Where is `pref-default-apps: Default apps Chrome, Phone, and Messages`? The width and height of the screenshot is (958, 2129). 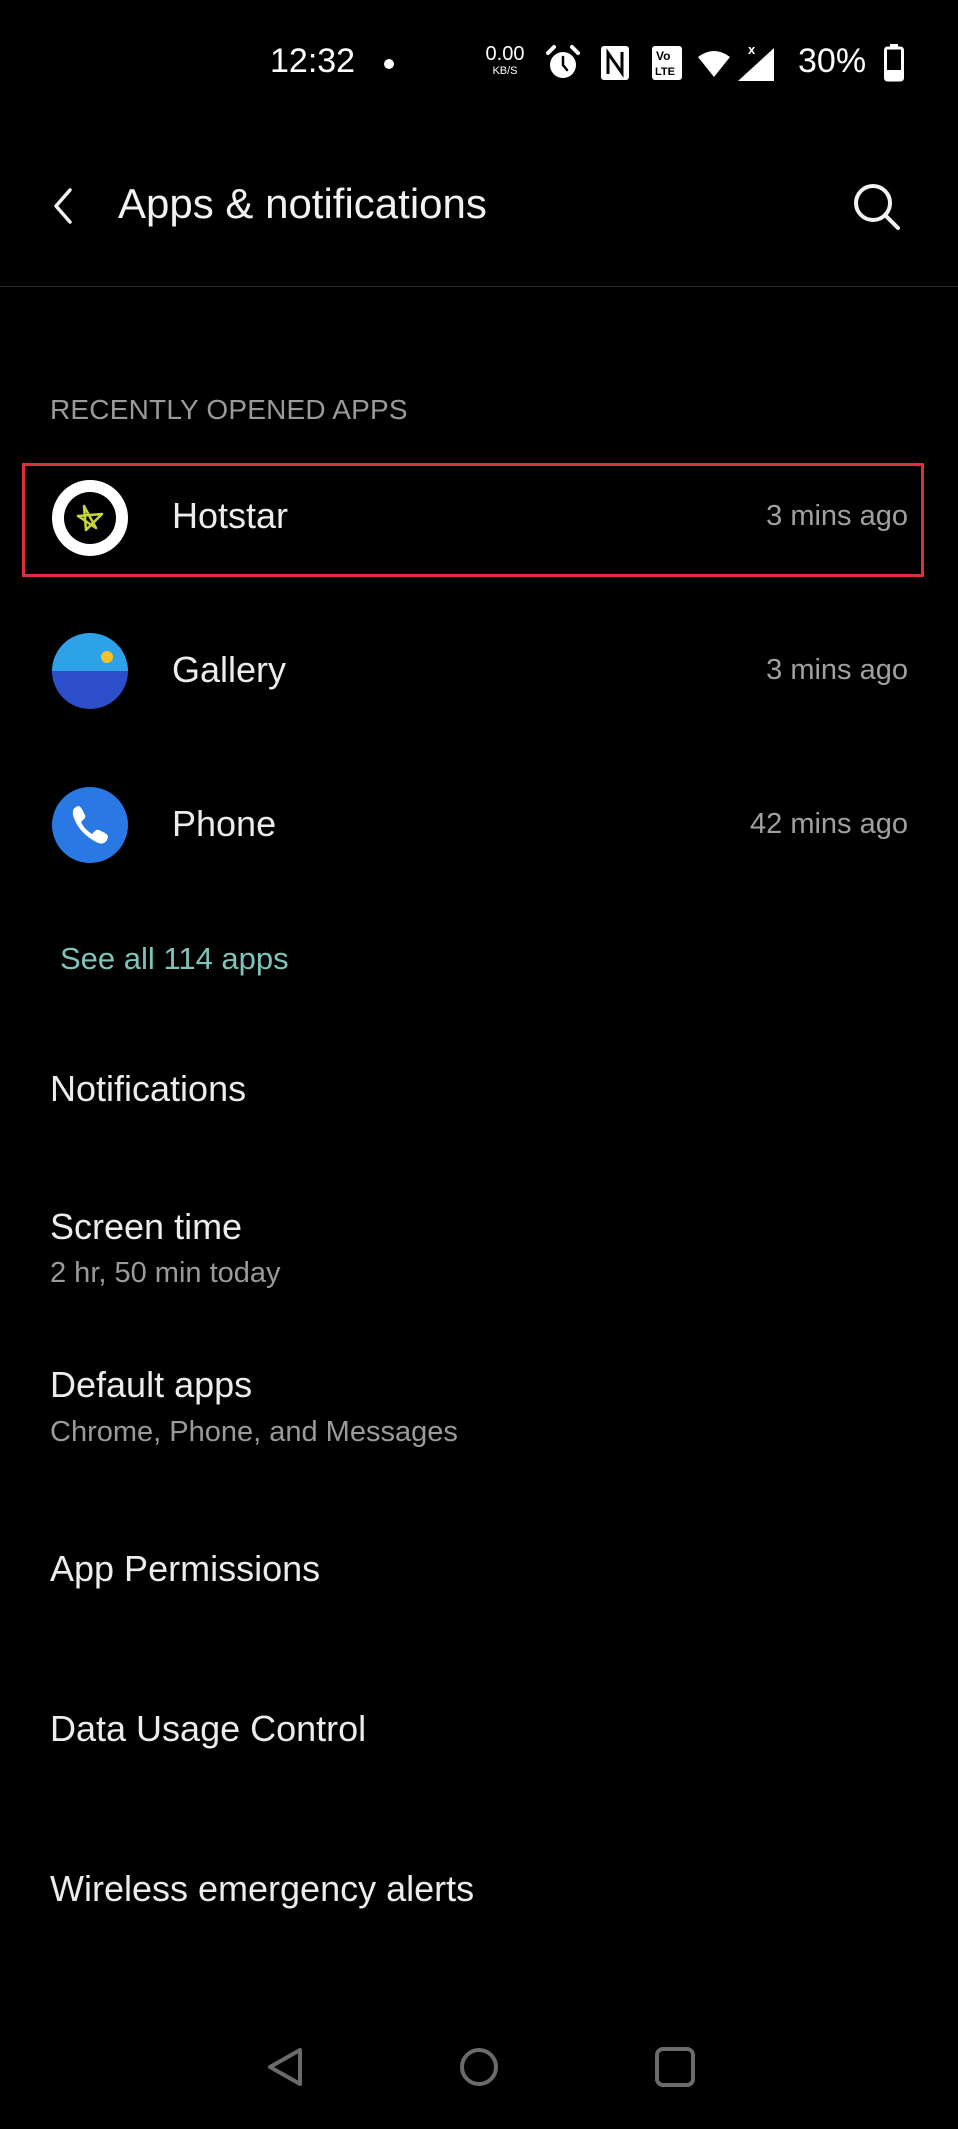
pref-default-apps: Default apps Chrome, Phone, and Messages is located at coordinates (479, 1400).